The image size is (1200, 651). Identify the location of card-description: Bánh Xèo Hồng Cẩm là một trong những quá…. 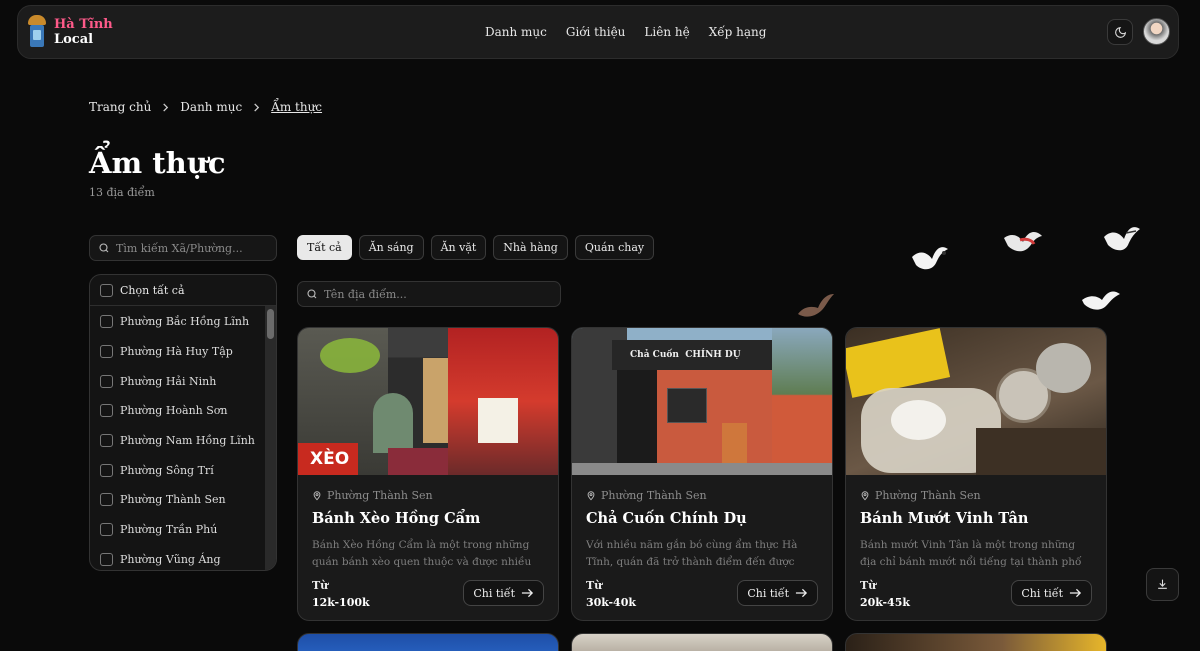
(422, 553).